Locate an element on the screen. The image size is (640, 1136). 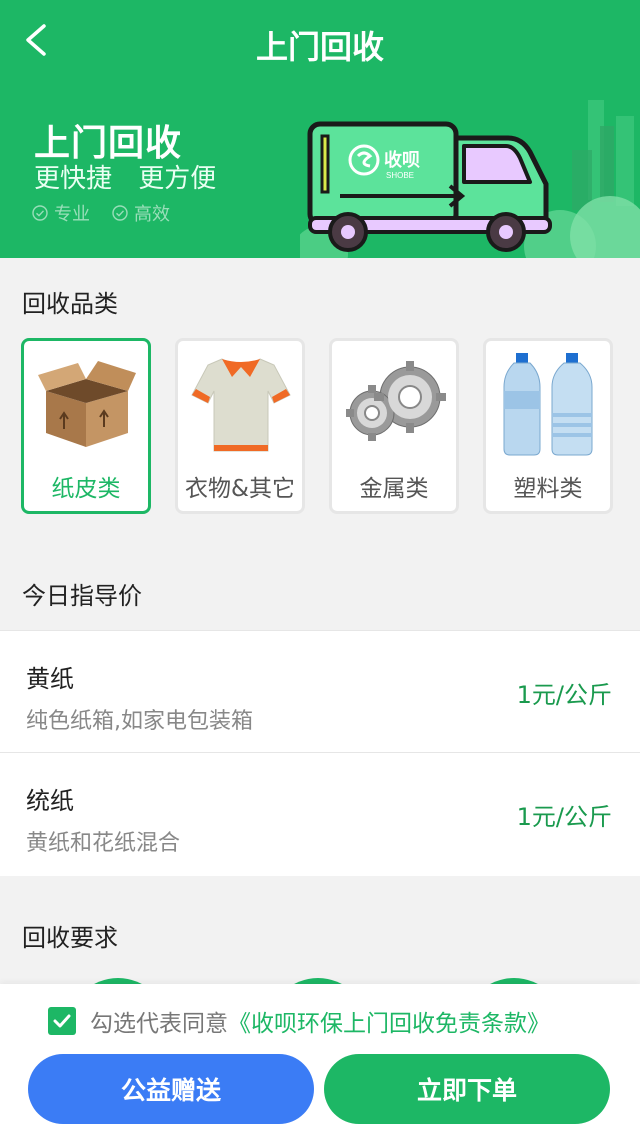
category-clothes: 衣物&其它 is located at coordinates (240, 426).